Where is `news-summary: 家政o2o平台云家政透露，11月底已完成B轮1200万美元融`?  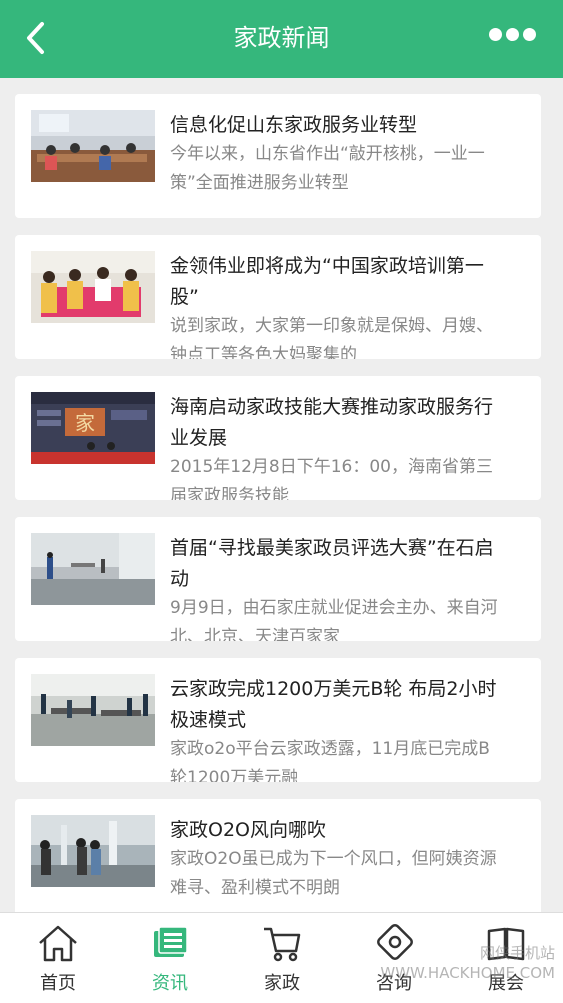 news-summary: 家政o2o平台云家政透露，11月底已完成B轮1200万美元融 is located at coordinates (330, 760).